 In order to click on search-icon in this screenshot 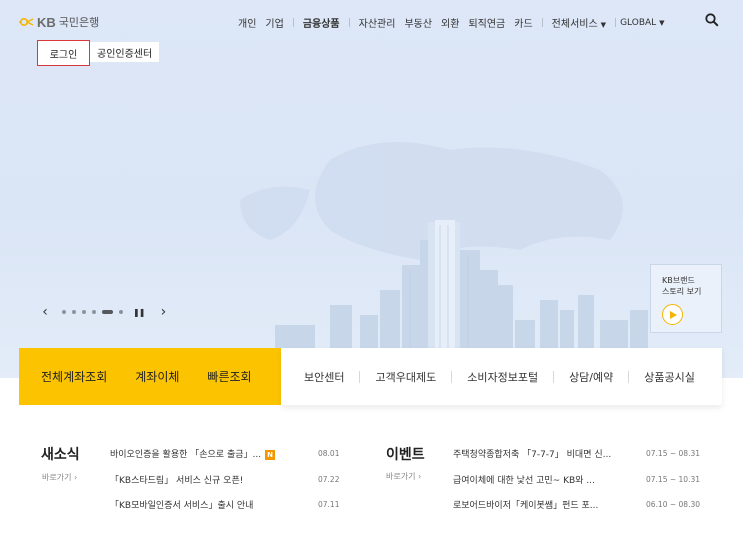, I will do `click(712, 20)`.